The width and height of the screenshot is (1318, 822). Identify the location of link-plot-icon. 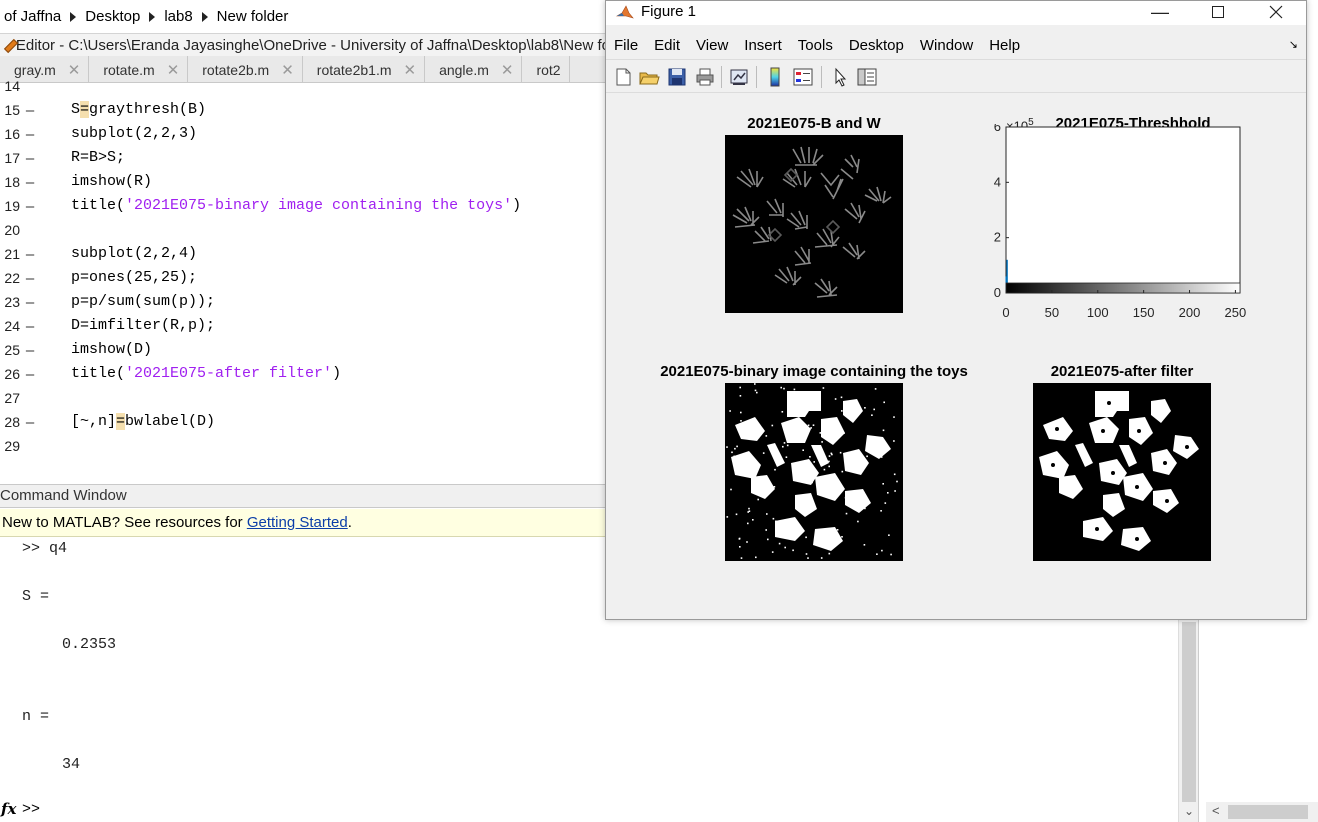
(739, 77).